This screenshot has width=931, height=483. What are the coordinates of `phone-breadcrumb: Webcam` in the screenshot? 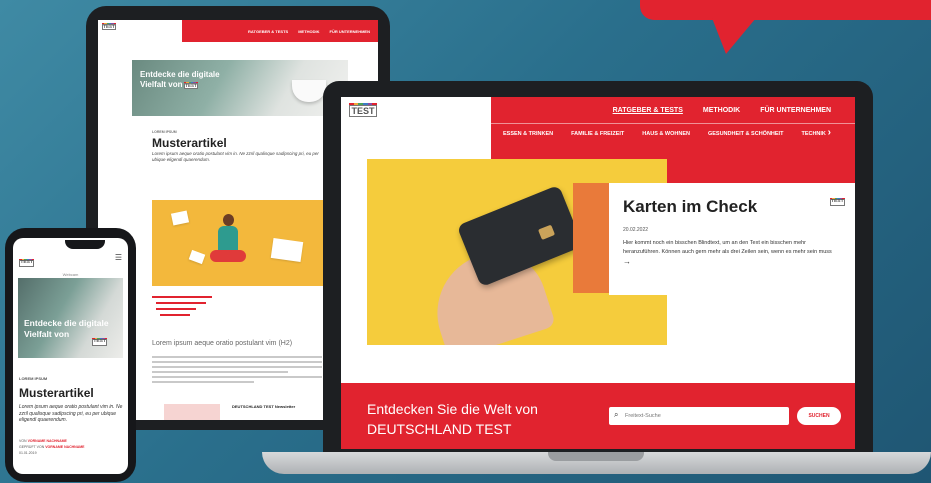 It's located at (70, 274).